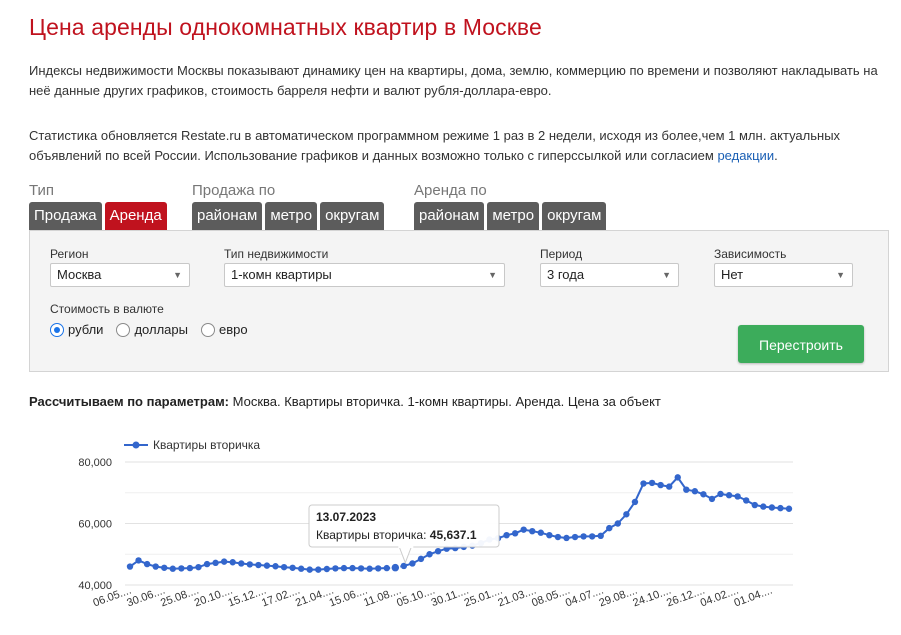  I want to click on tab-group-sale-by: Продажа по районам метро округам, so click(288, 205).